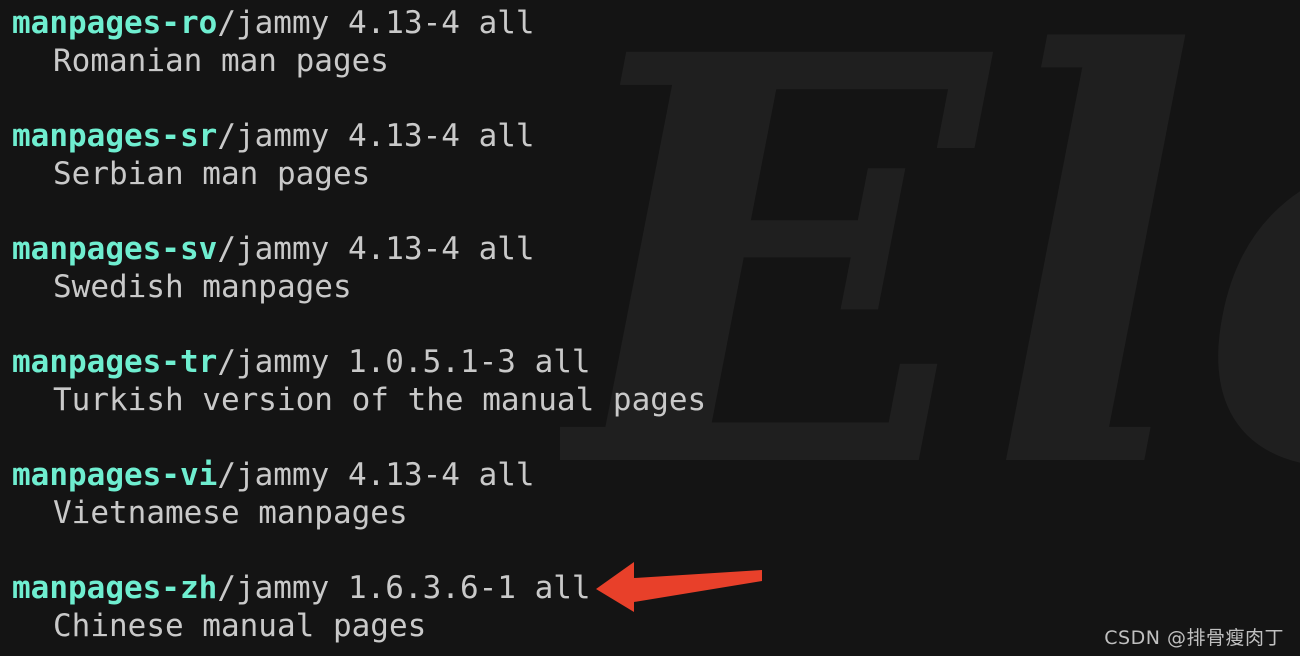  What do you see at coordinates (404, 362) in the screenshot?
I see `package-meta: /jammy 1.0.5.1-3 all` at bounding box center [404, 362].